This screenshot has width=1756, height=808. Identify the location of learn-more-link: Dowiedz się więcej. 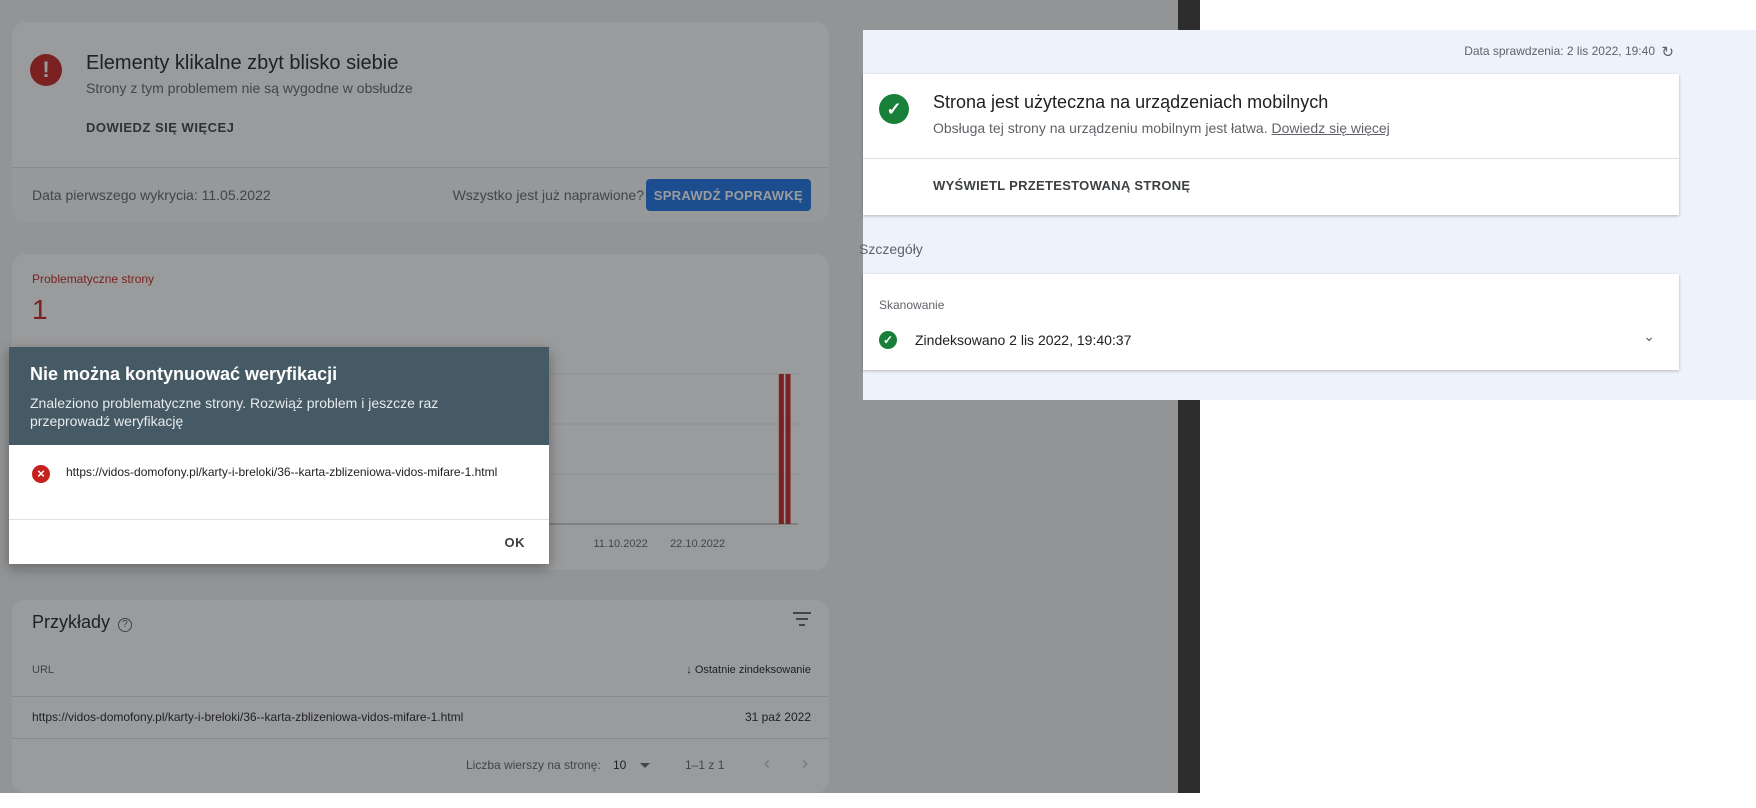
(1331, 128).